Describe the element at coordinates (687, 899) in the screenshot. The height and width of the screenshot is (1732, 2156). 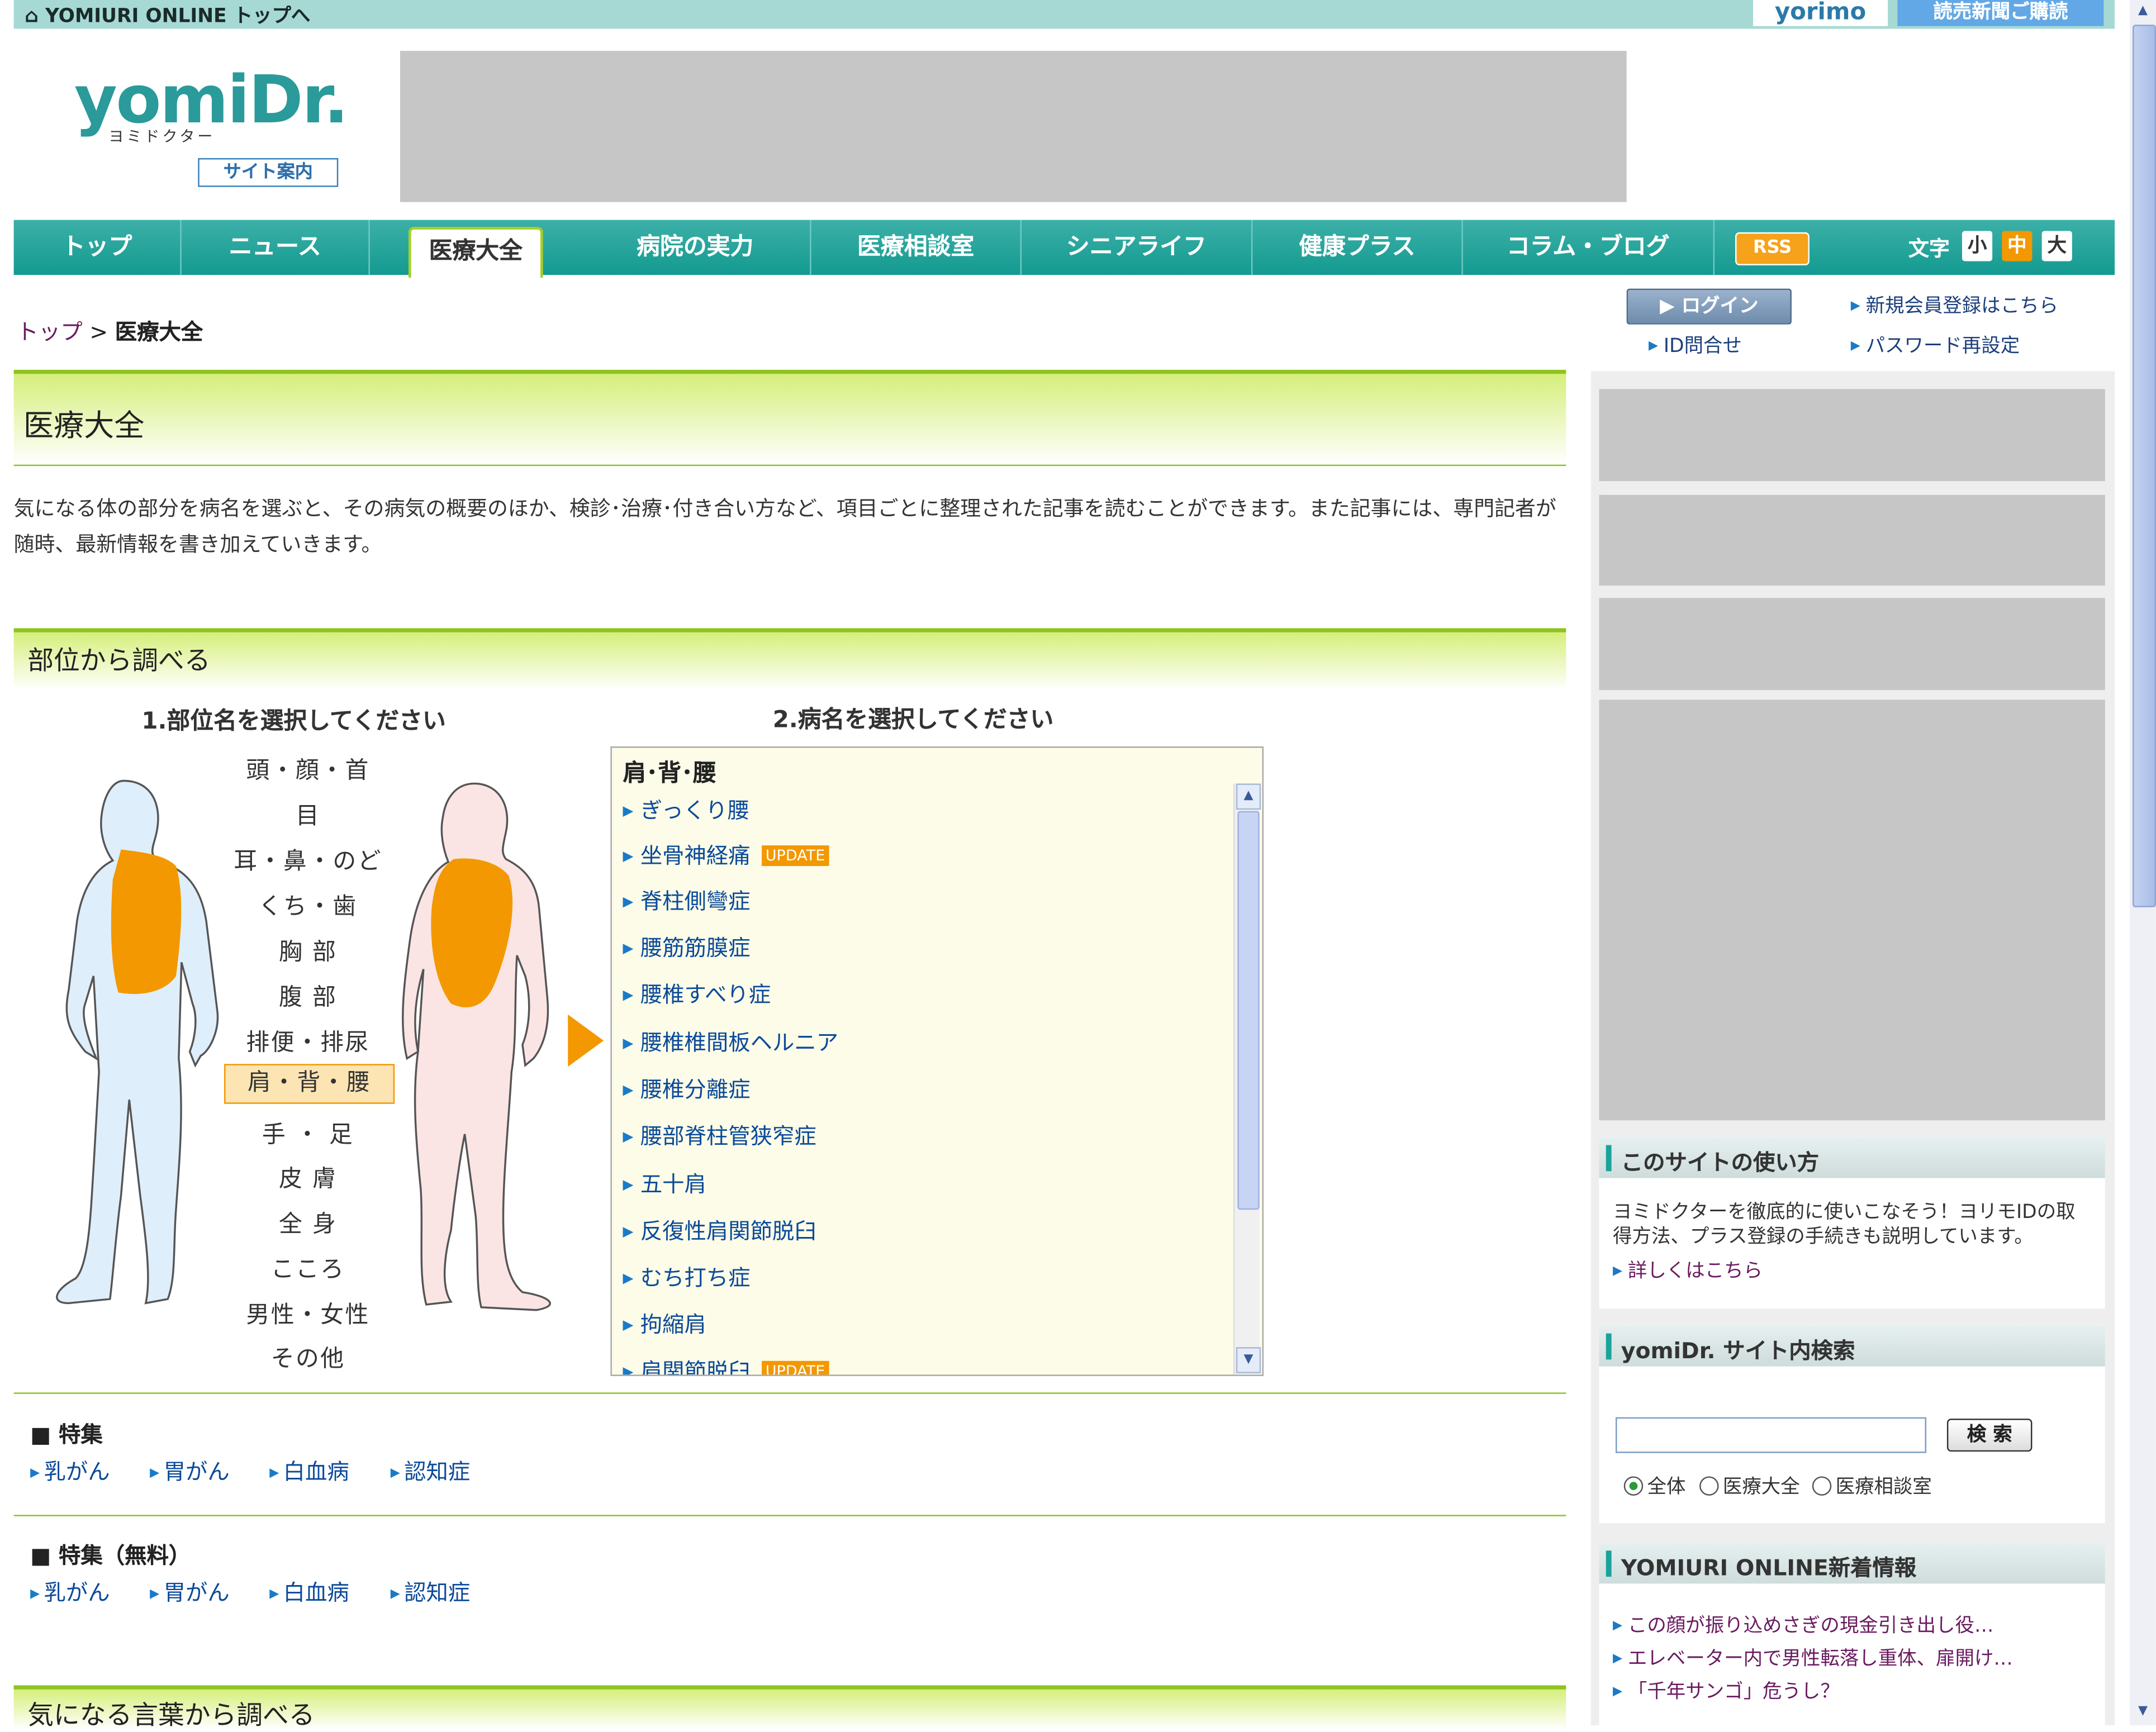
I see `disease-item: ▶ 脊柱側彎症` at that location.